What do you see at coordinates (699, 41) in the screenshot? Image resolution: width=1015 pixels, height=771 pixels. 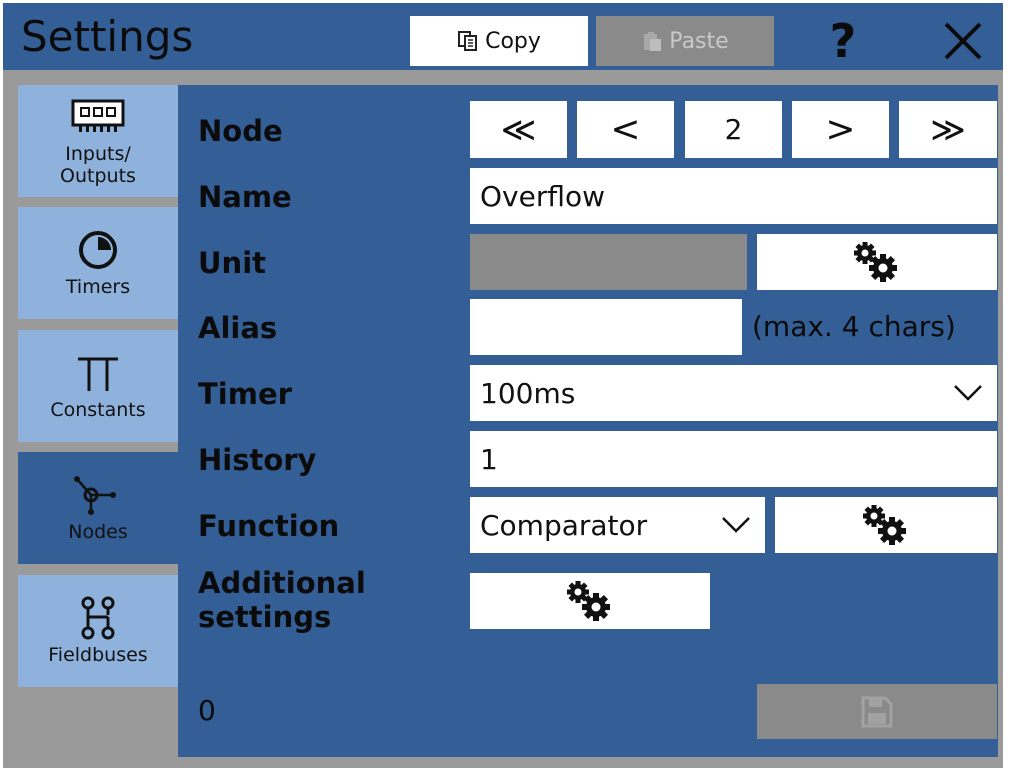 I see `paste-button-label: Paste` at bounding box center [699, 41].